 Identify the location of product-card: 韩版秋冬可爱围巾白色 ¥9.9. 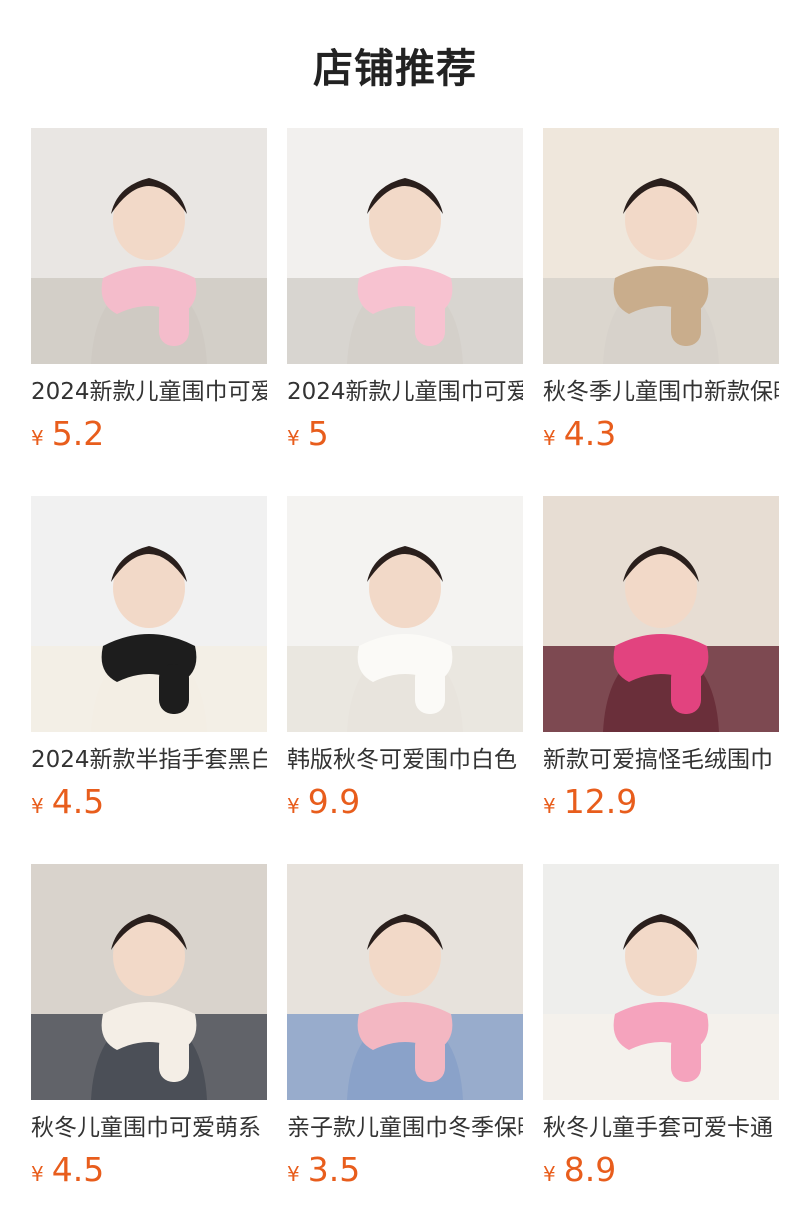
(405, 680).